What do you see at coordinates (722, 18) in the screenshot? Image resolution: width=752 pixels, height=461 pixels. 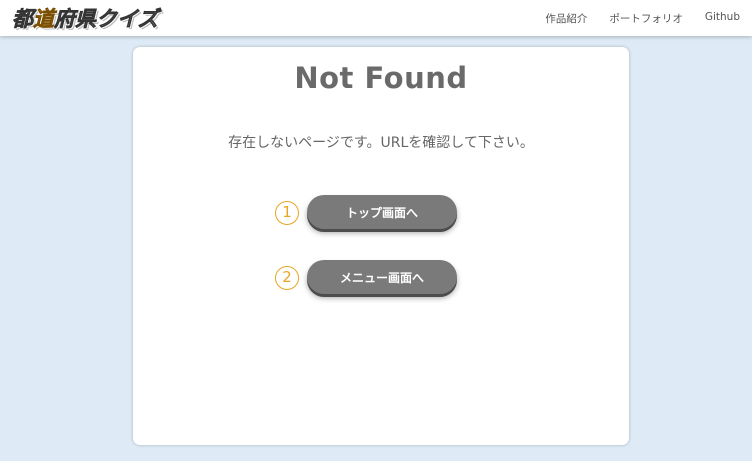 I see `nav-link-github: Github` at bounding box center [722, 18].